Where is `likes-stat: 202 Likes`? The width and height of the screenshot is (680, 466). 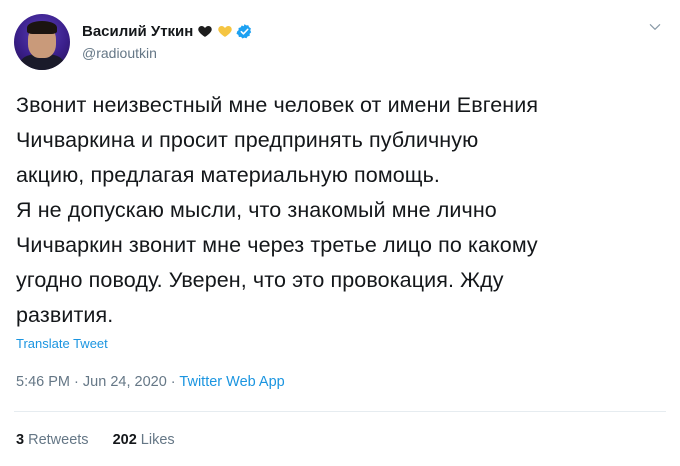
likes-stat: 202 Likes is located at coordinates (144, 440).